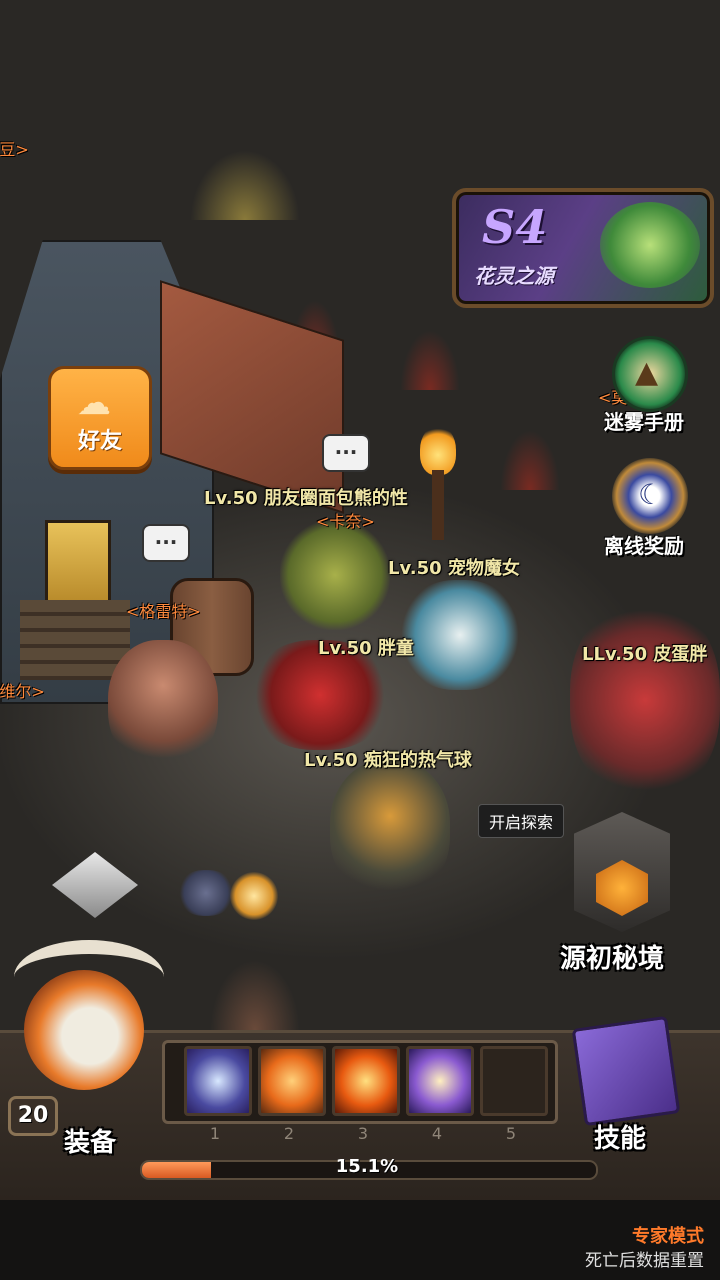 Image resolution: width=720 pixels, height=1280 pixels. What do you see at coordinates (438, 450) in the screenshot?
I see `torch-flame` at bounding box center [438, 450].